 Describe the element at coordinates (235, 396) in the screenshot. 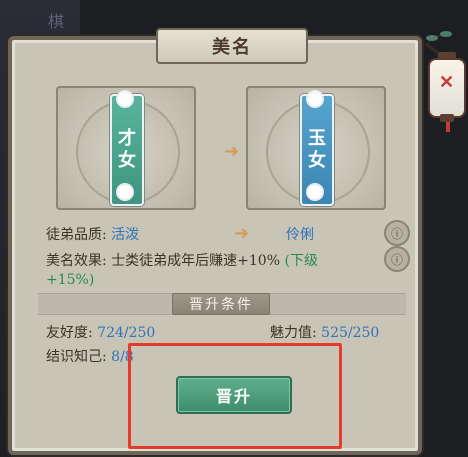

I see `highlight-outline` at that location.